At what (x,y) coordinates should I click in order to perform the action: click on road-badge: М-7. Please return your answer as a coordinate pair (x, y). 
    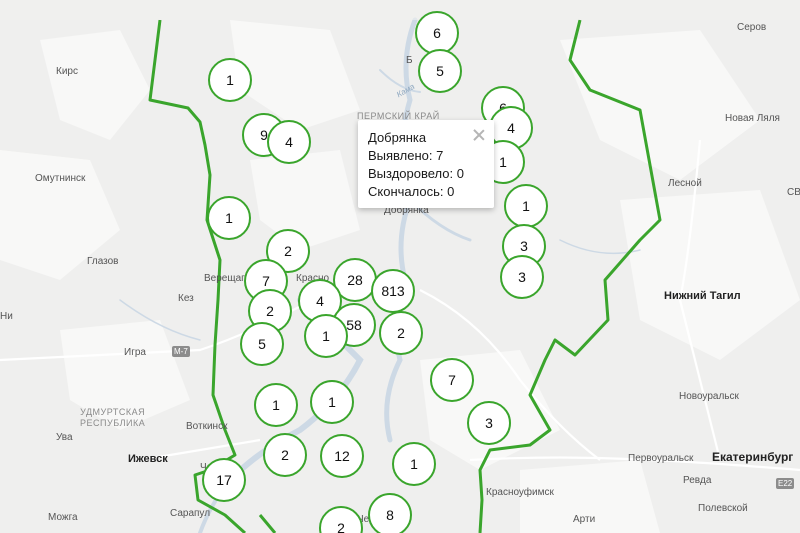
    Looking at the image, I should click on (181, 351).